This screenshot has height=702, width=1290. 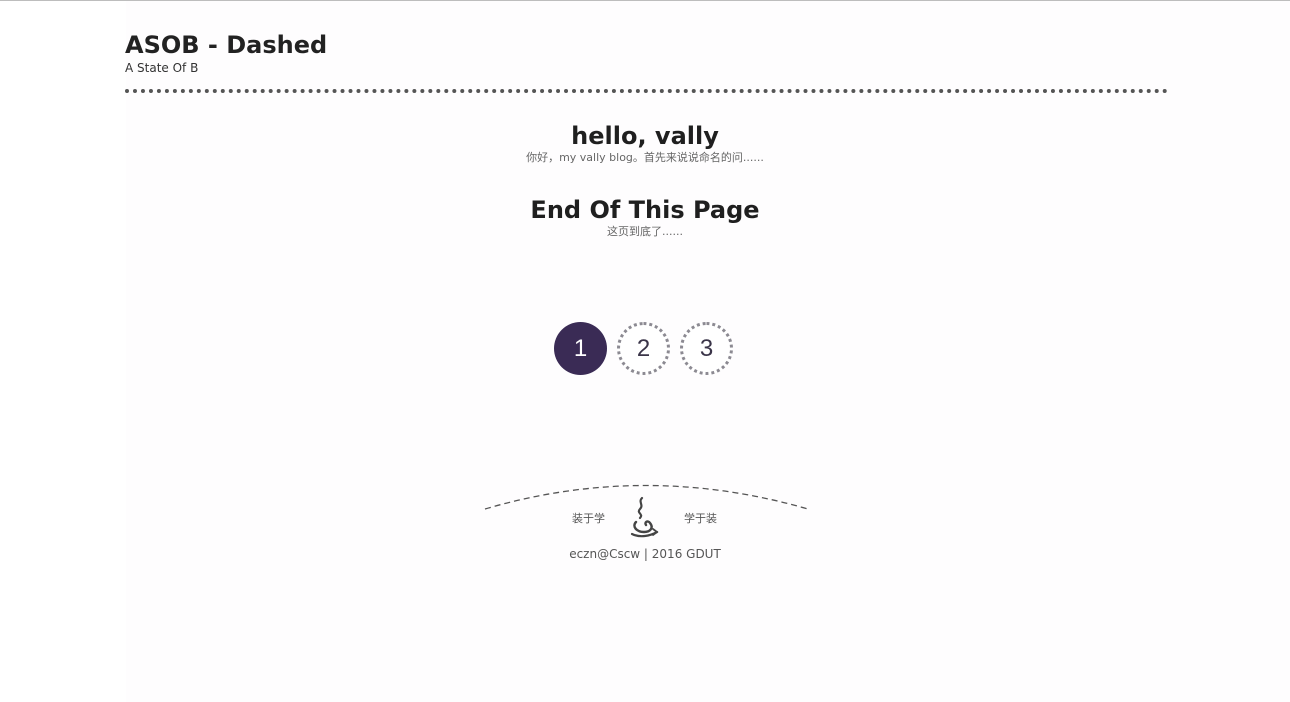 I want to click on pagination: 1 2 3, so click(x=643, y=349).